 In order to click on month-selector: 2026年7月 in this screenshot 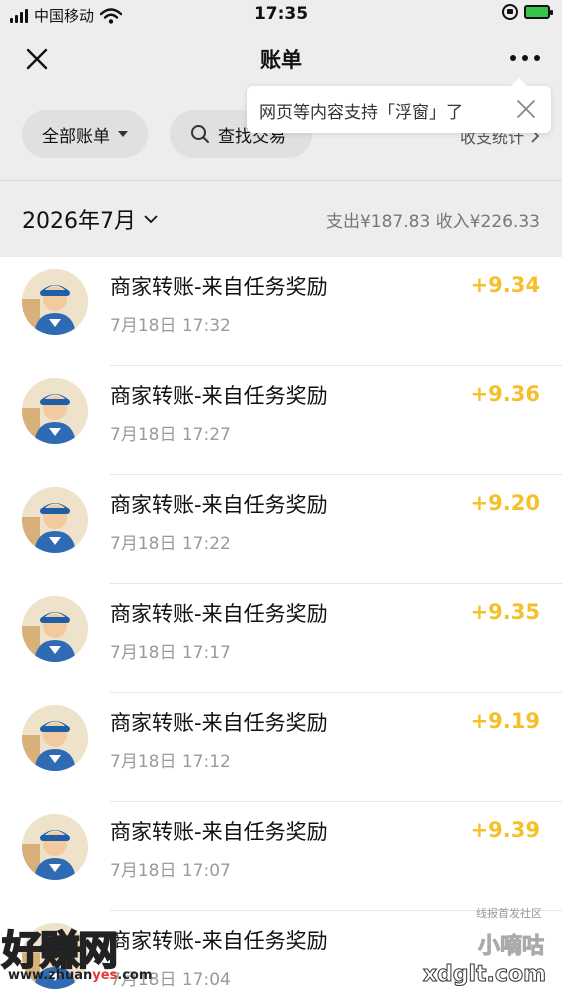, I will do `click(90, 219)`.